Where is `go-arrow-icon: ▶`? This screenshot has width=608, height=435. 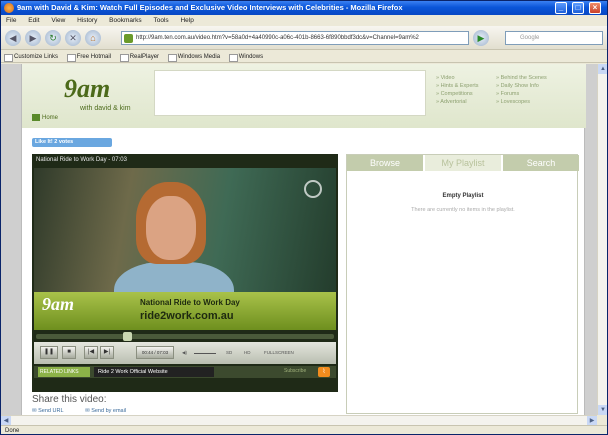 go-arrow-icon: ▶ is located at coordinates (481, 38).